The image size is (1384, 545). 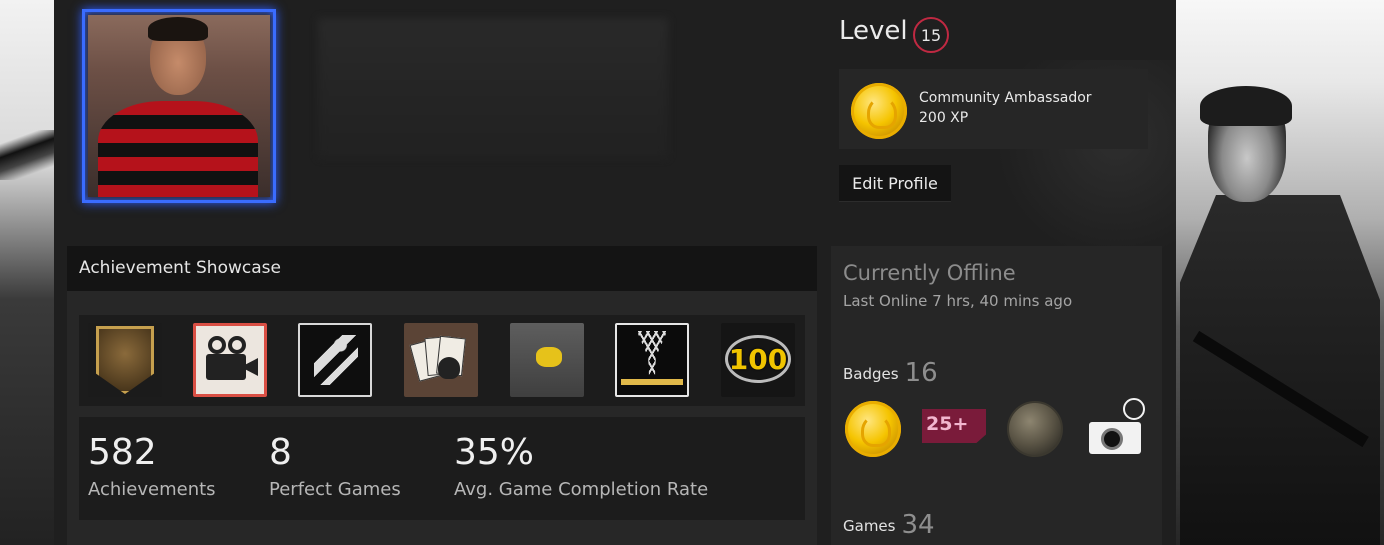 I want to click on background-art-left, so click(x=27, y=272).